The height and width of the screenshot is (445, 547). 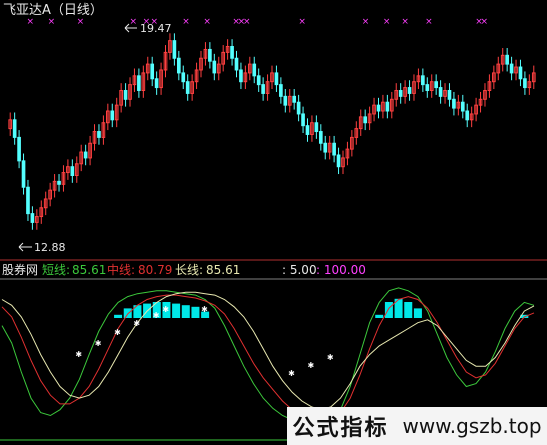 I want to click on watermark: 公式指标 www.gszb.top, so click(x=417, y=426).